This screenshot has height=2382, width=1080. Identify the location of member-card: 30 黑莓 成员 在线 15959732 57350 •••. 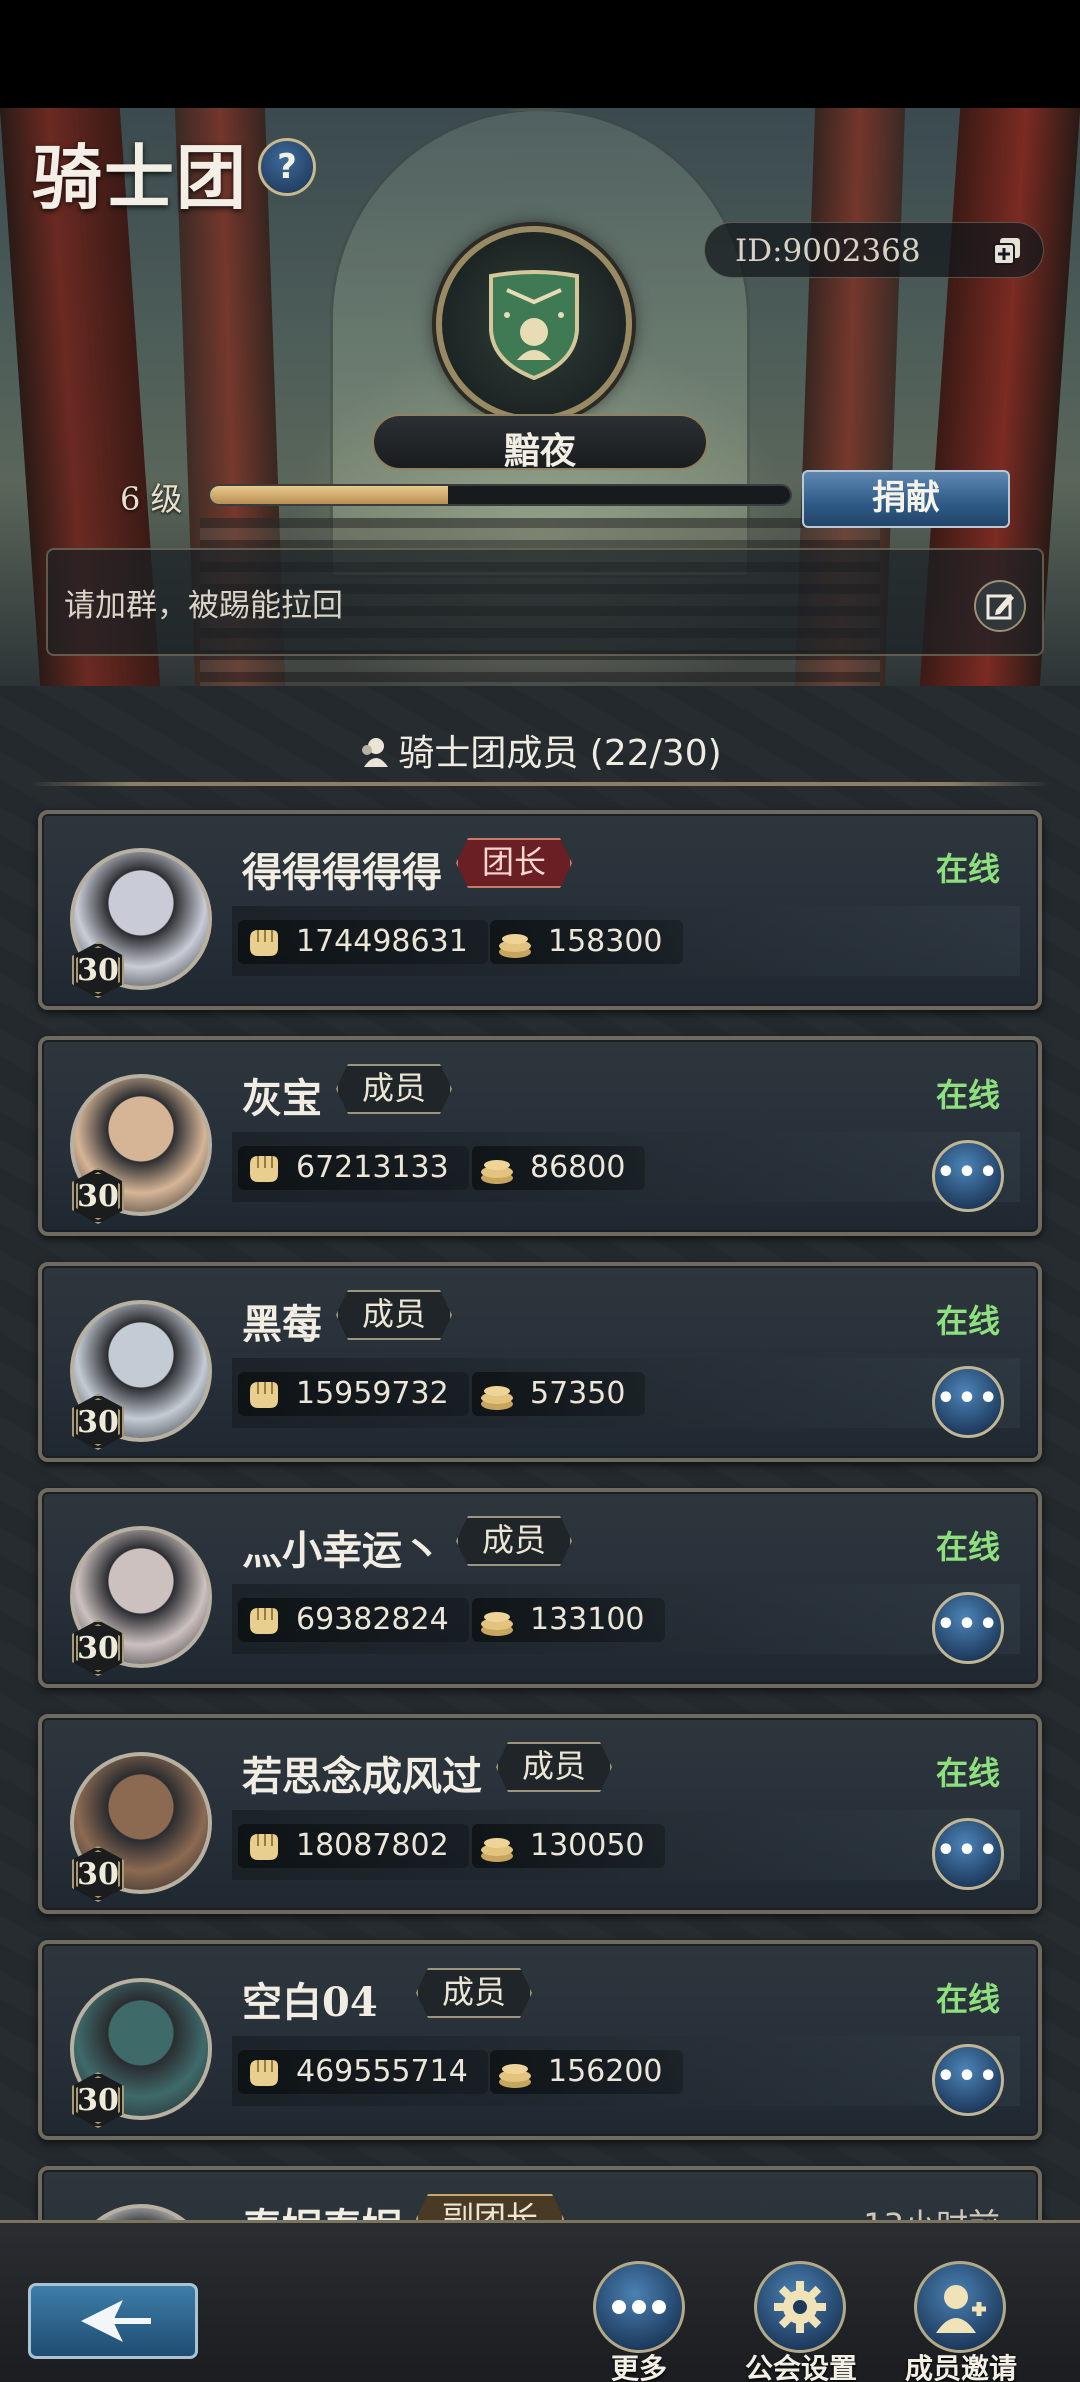
(540, 1362).